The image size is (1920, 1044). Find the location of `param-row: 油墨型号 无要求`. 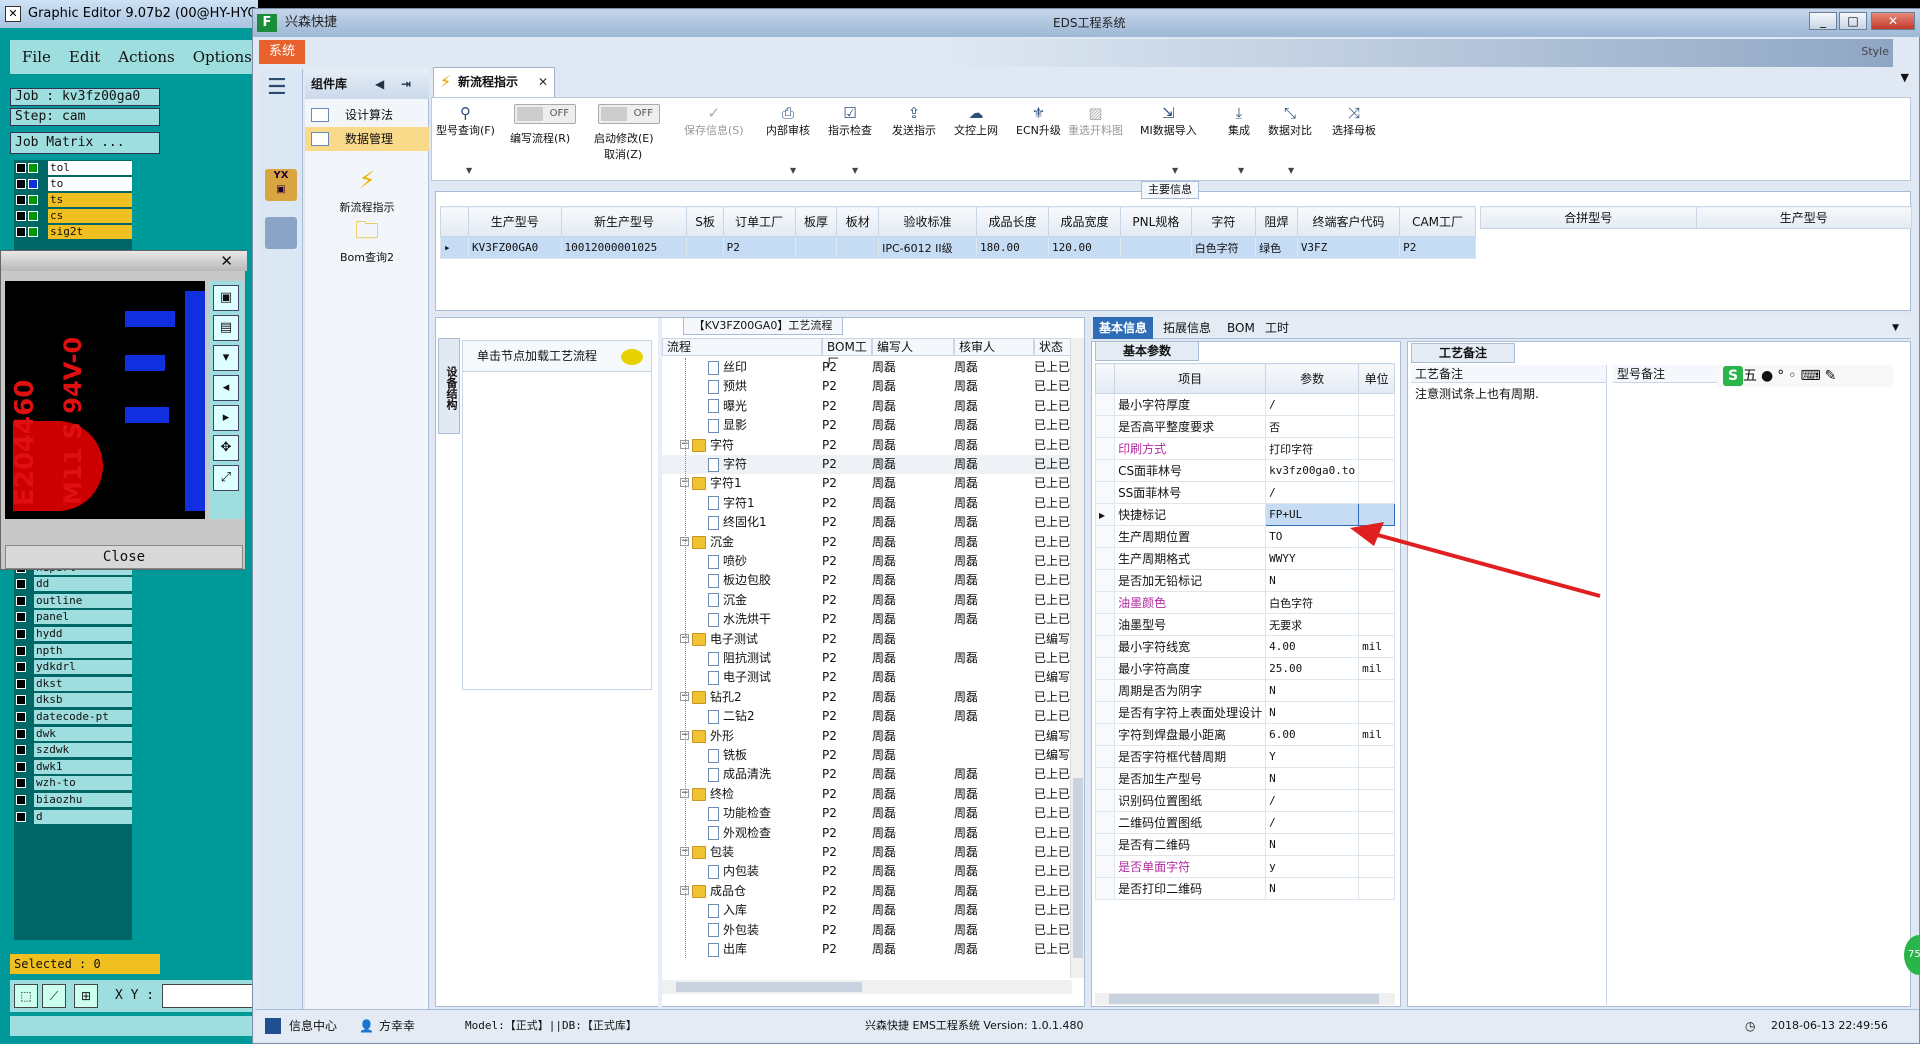

param-row: 油墨型号 无要求 is located at coordinates (1244, 624).